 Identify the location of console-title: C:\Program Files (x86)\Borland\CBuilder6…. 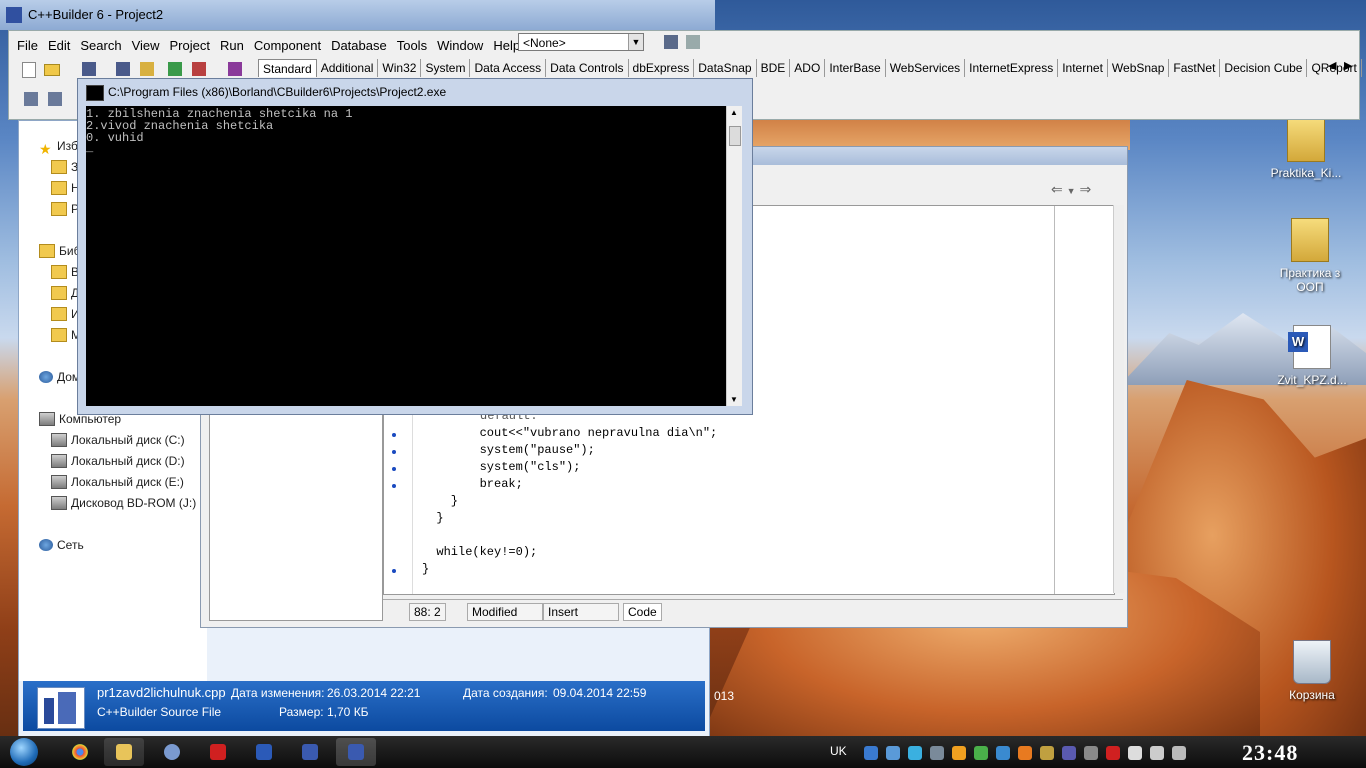
(277, 92).